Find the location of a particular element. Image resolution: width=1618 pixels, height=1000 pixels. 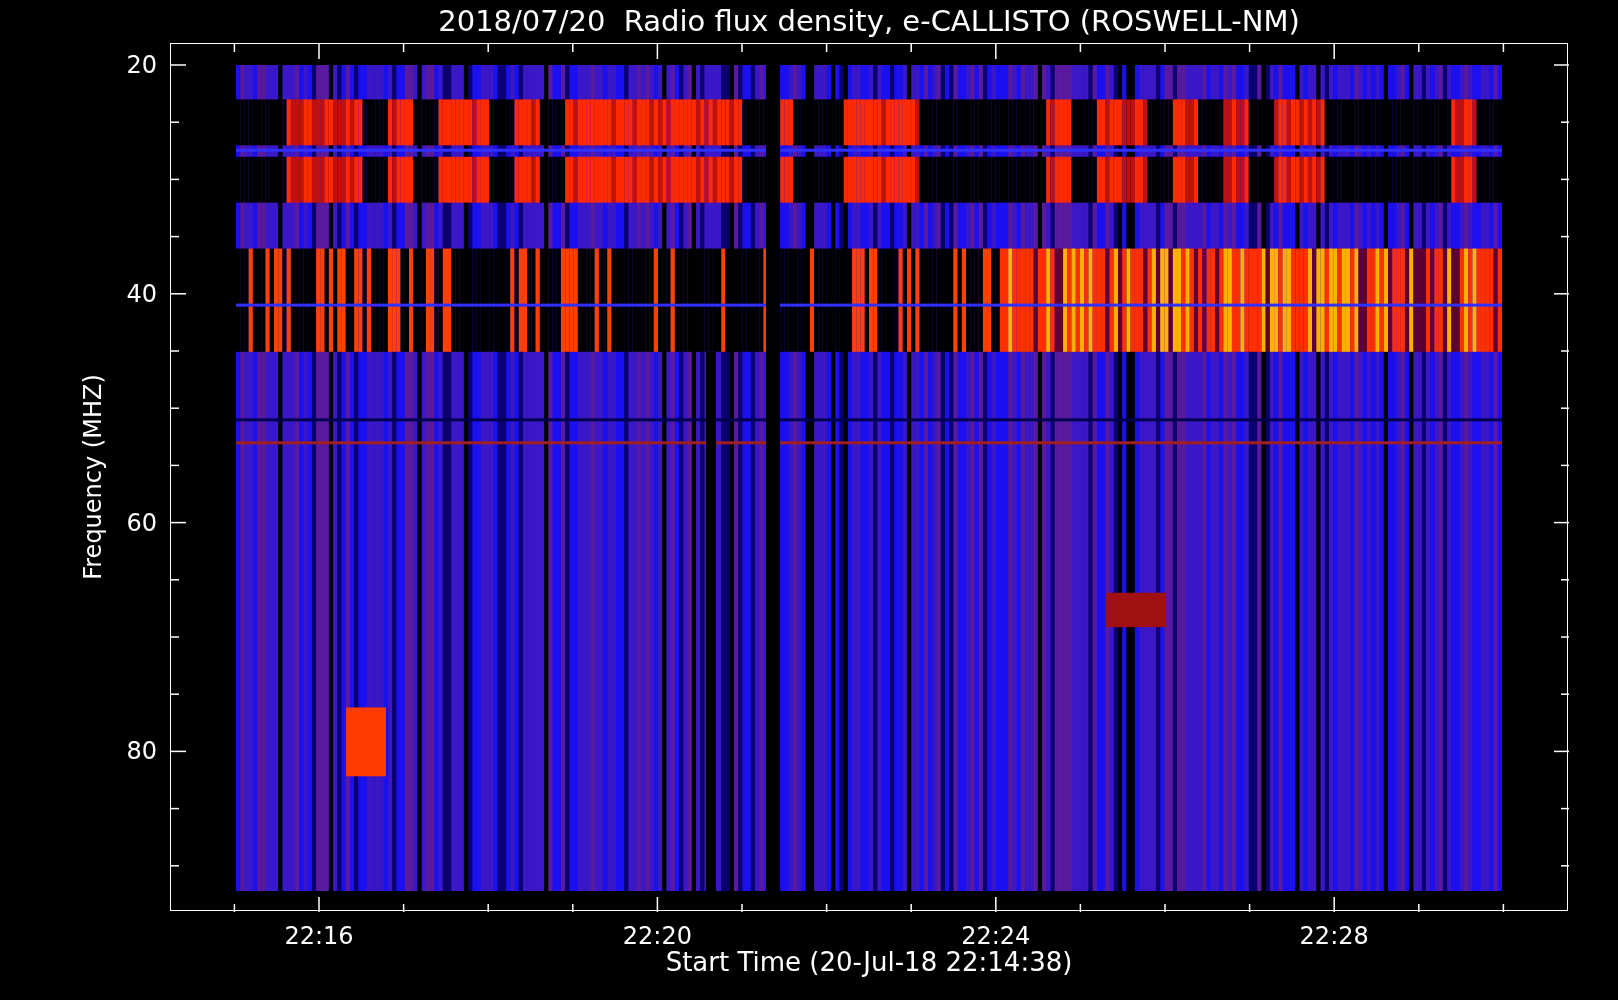

y-tick-label: 80 is located at coordinates (141, 751).